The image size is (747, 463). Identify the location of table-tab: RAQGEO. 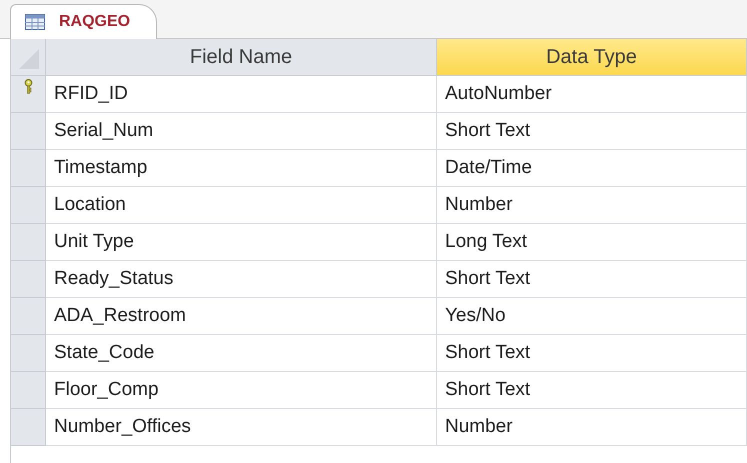
(84, 21).